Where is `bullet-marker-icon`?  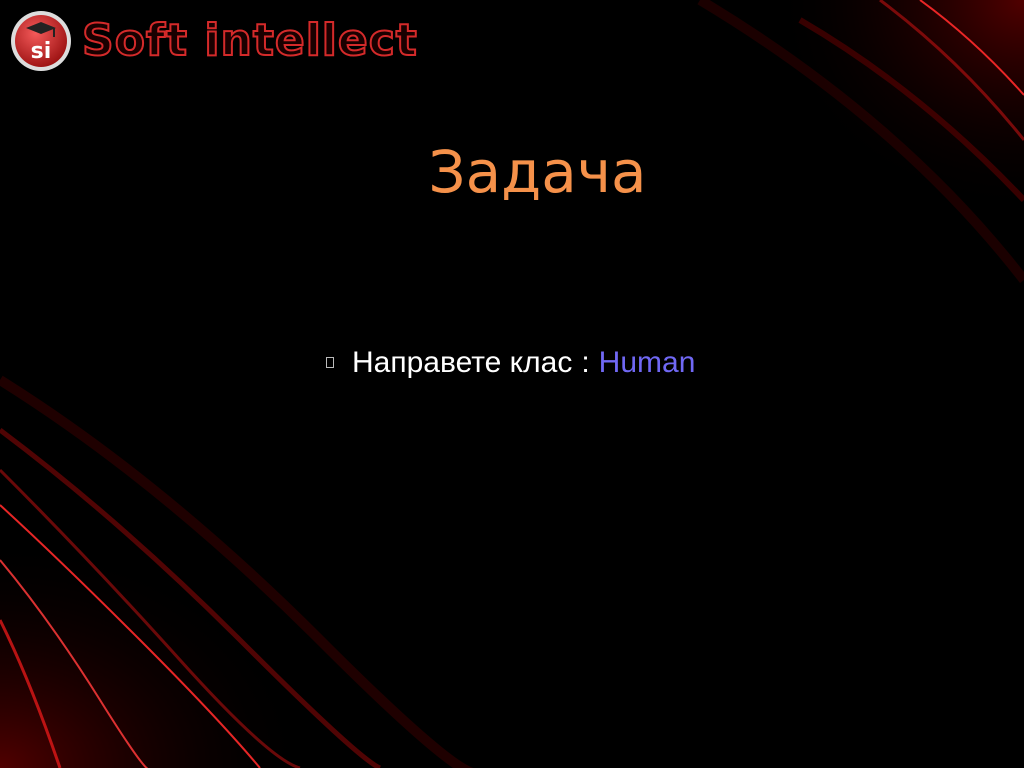 bullet-marker-icon is located at coordinates (330, 362).